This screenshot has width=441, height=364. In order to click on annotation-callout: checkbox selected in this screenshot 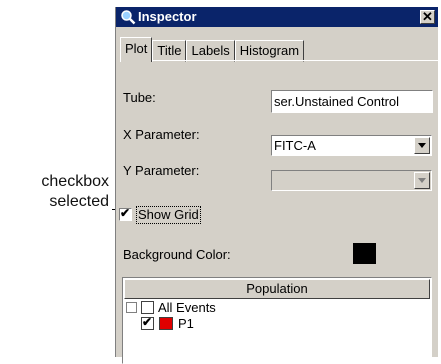, I will do `click(75, 192)`.